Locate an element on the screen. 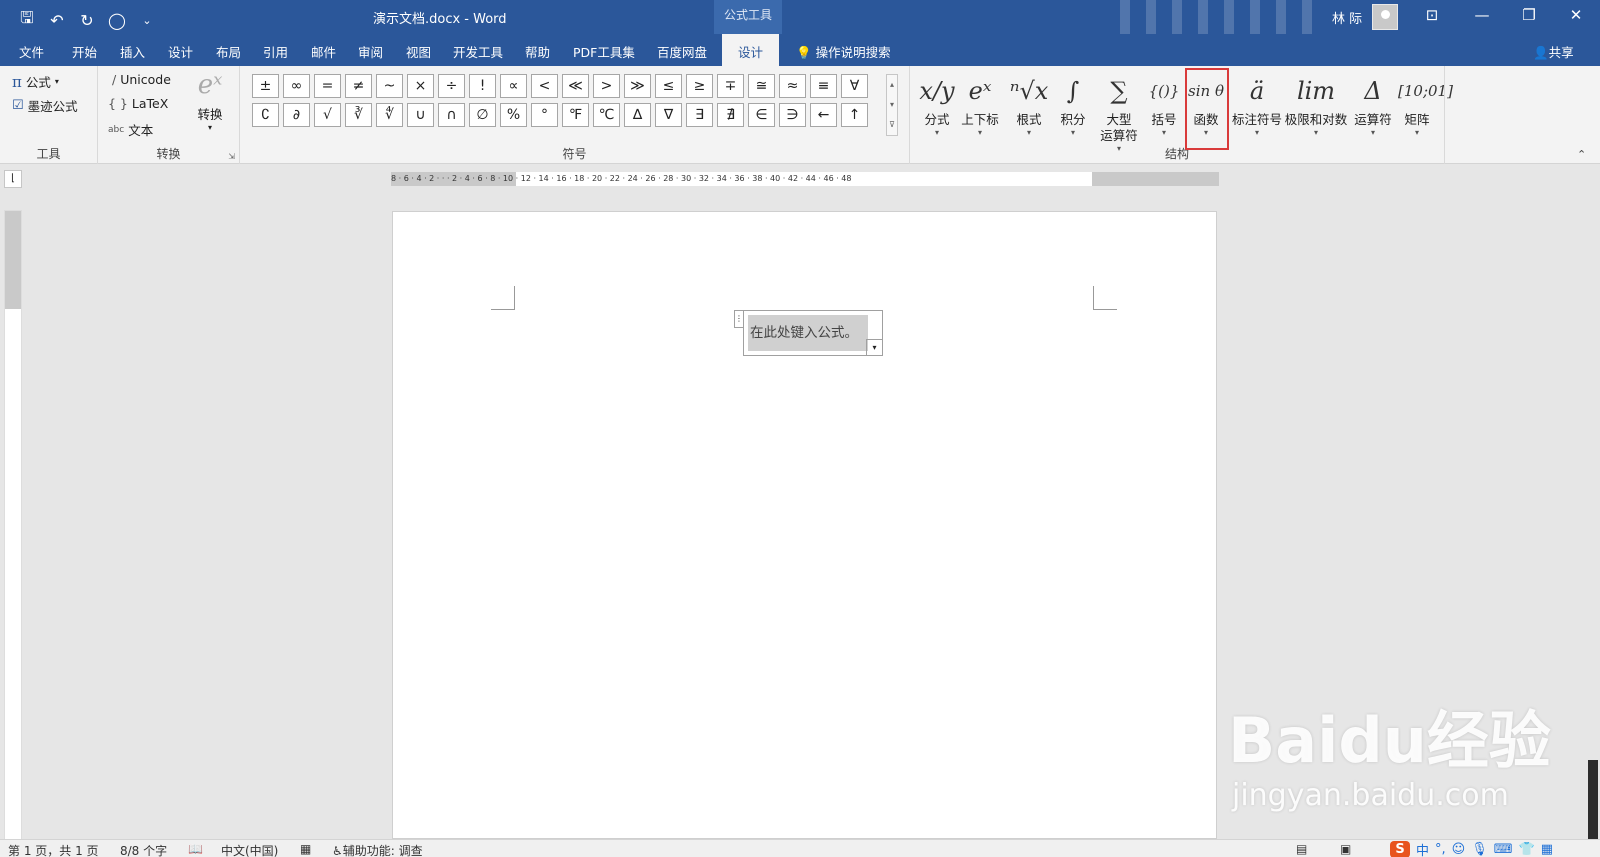 This screenshot has height=857, width=1600. word-count: 8/8 个字 is located at coordinates (143, 849).